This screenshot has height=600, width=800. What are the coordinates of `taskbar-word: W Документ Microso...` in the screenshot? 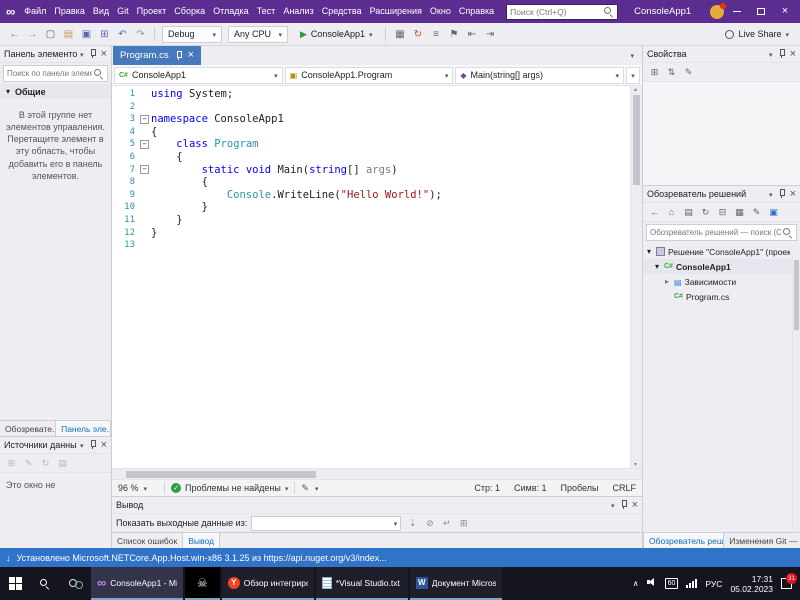 It's located at (455, 583).